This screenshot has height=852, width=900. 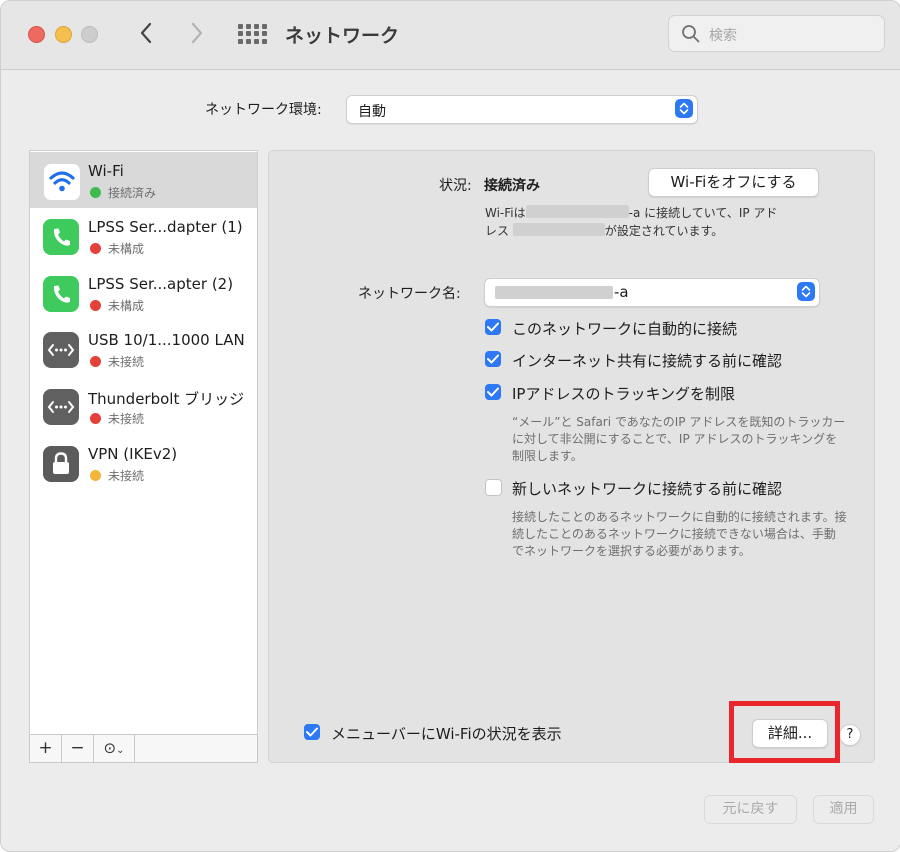 I want to click on limit-ip-tracking-checkbox, so click(x=493, y=392).